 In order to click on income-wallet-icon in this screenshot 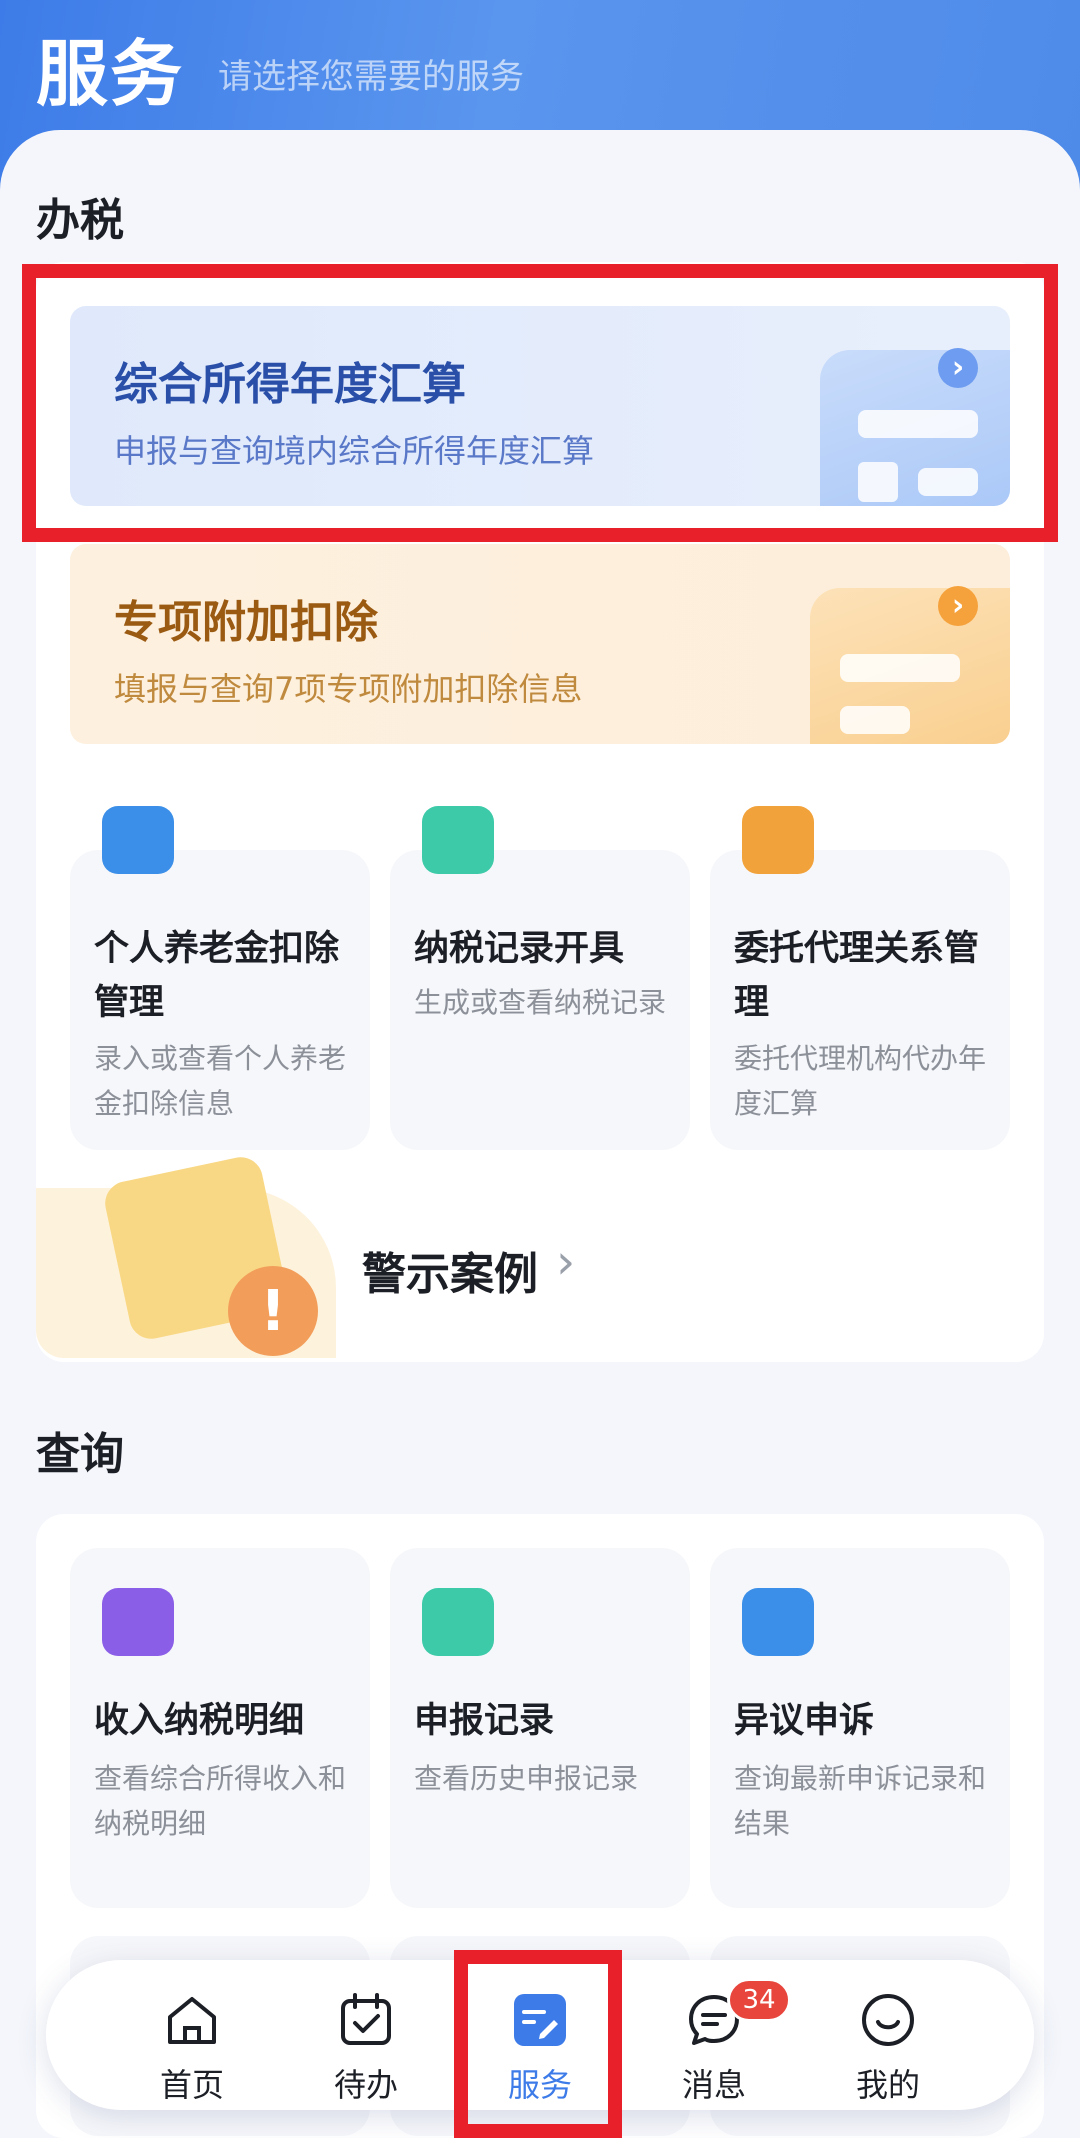, I will do `click(138, 1622)`.